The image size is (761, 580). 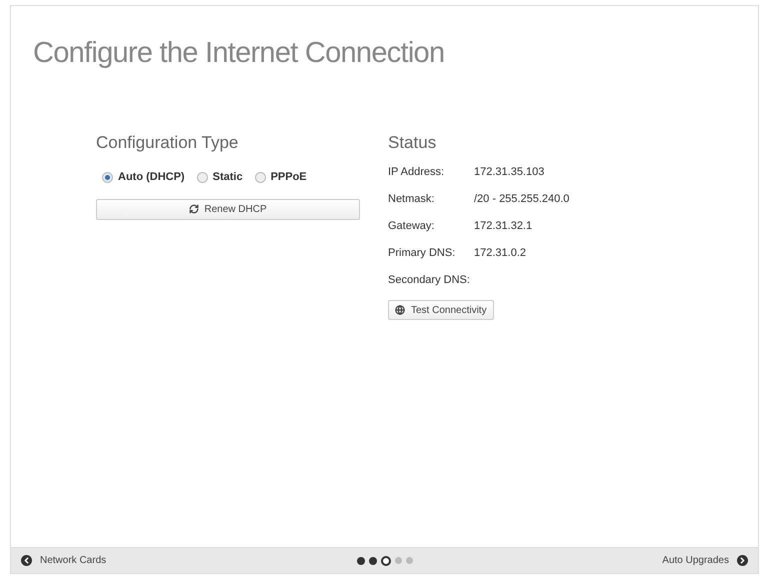 I want to click on status-value: 172.31.0.2, so click(x=500, y=253).